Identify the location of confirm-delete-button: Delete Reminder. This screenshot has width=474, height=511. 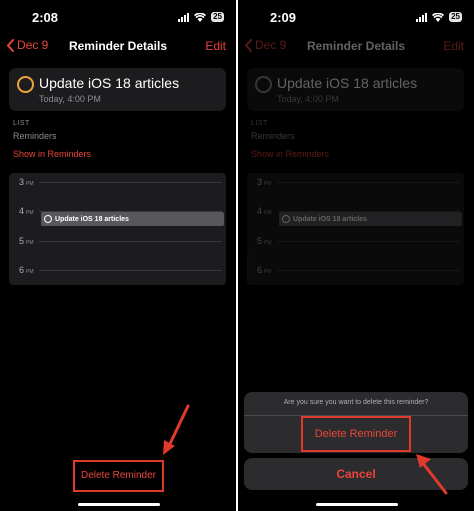
(356, 434).